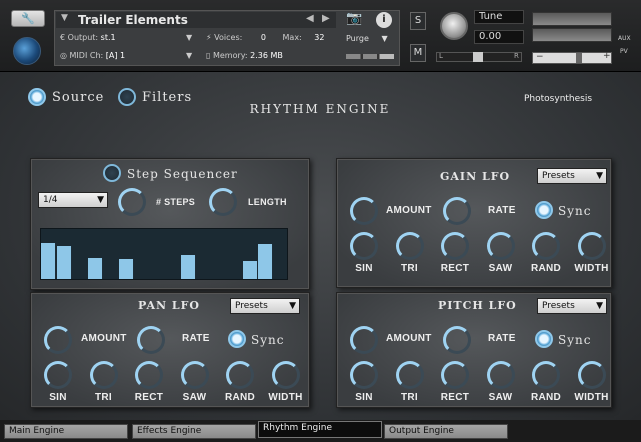 This screenshot has width=641, height=442. Describe the element at coordinates (149, 375) in the screenshot. I see `pan-rect-knob` at that location.